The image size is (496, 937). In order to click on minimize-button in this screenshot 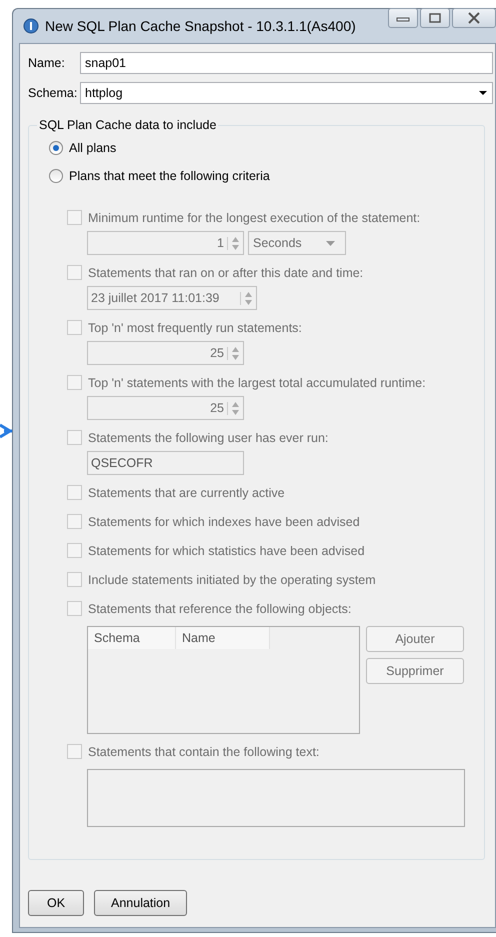, I will do `click(403, 18)`.